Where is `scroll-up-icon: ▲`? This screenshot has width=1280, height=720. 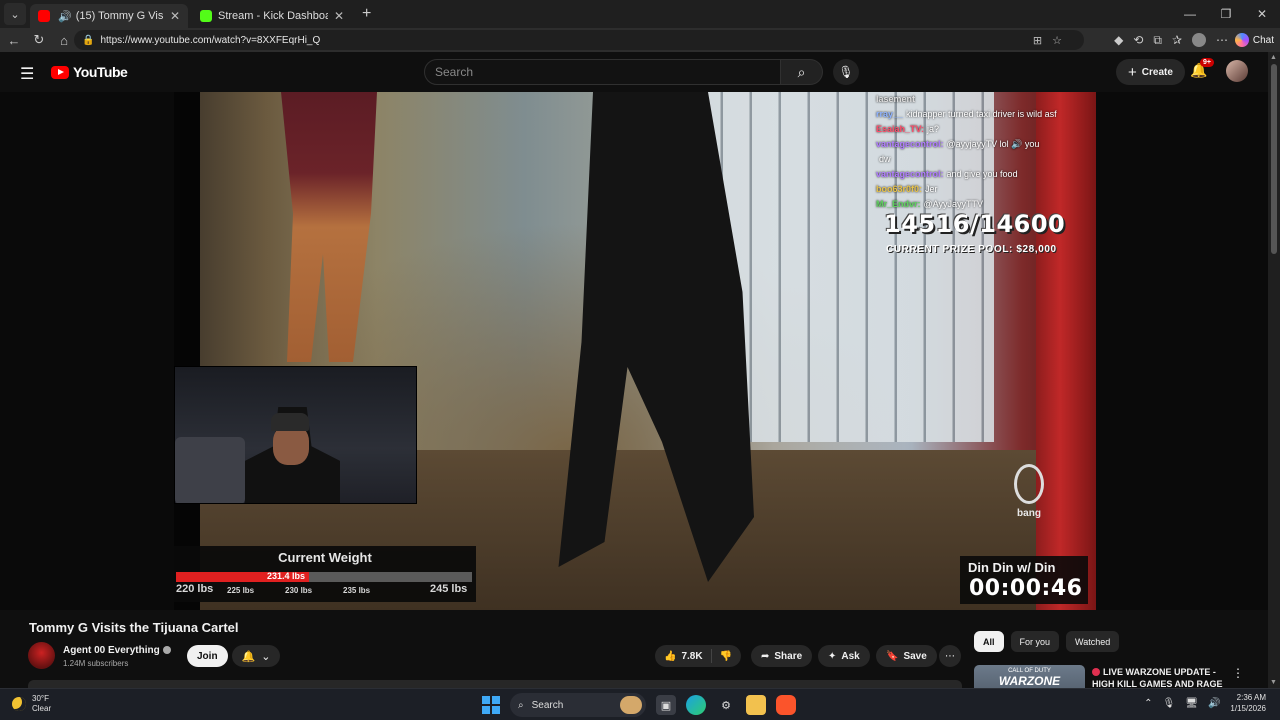
scroll-up-icon: ▲ is located at coordinates (1273, 57).